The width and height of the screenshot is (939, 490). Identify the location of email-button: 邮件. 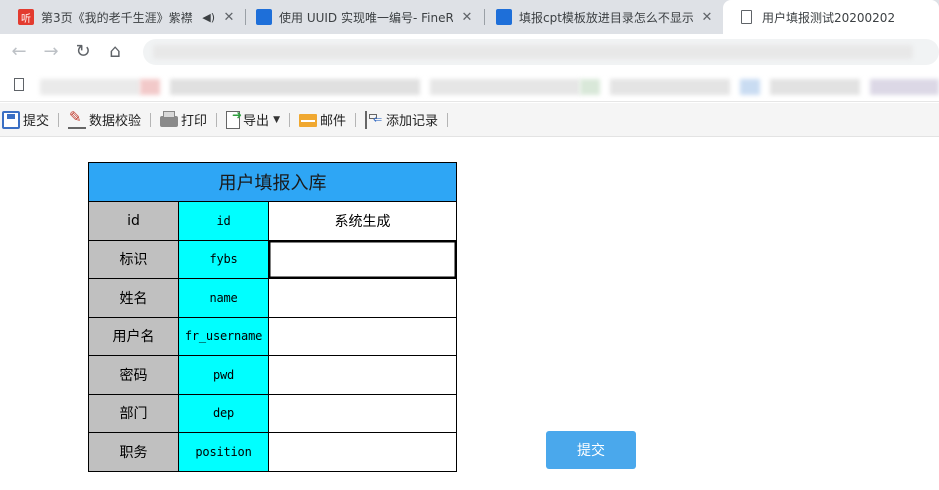
(322, 120).